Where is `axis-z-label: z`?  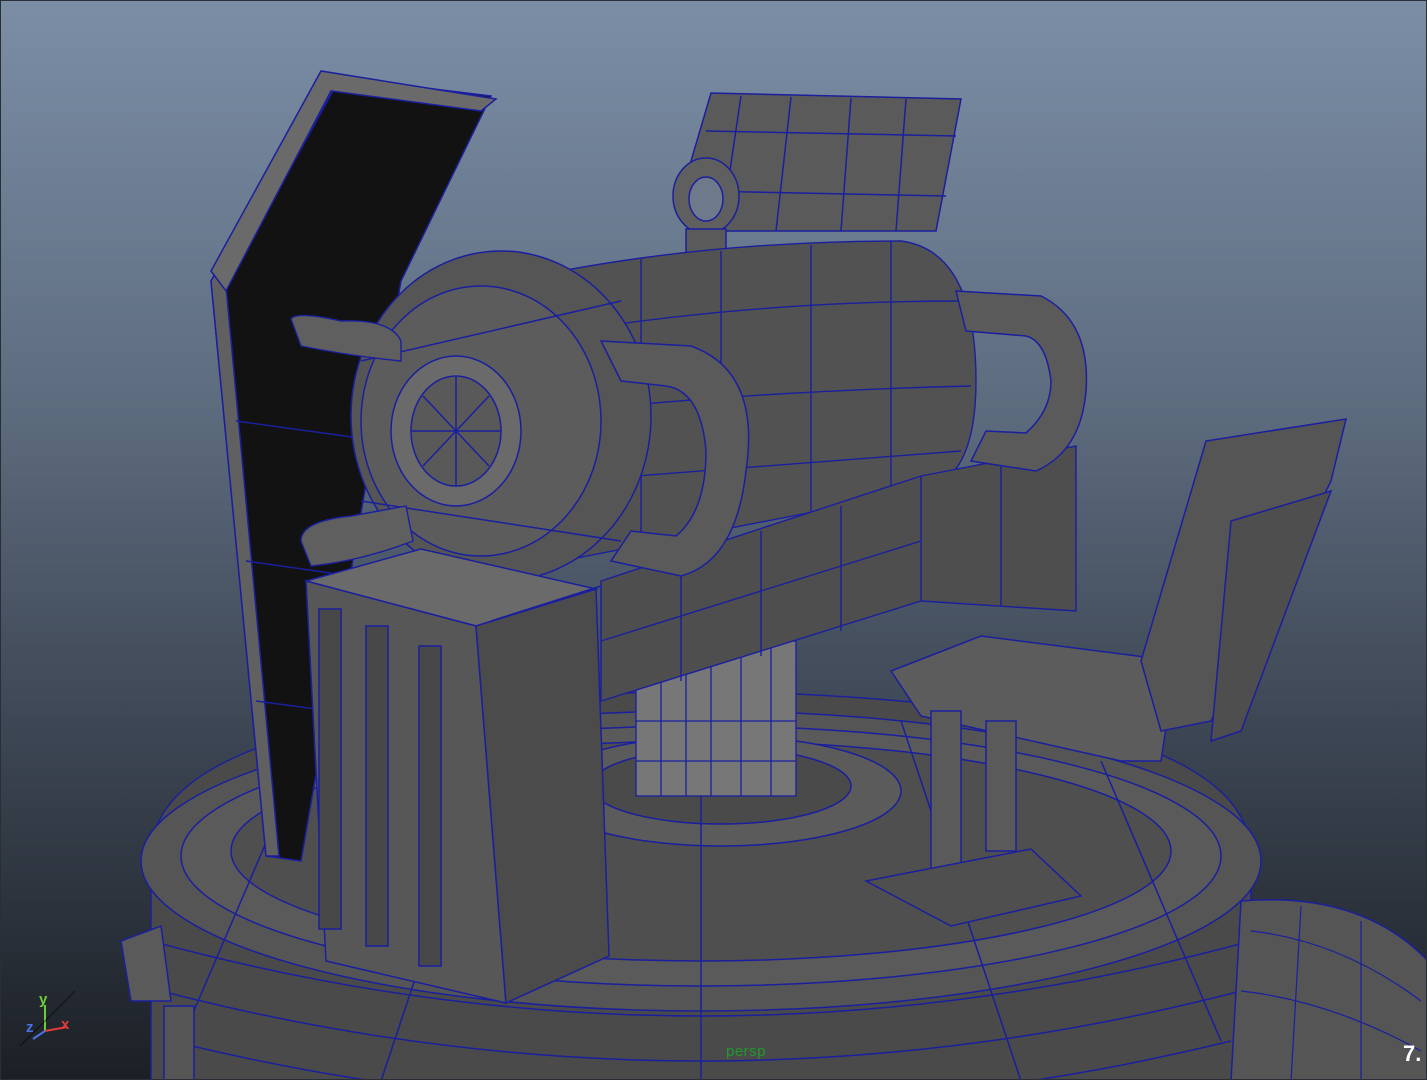 axis-z-label: z is located at coordinates (30, 1027).